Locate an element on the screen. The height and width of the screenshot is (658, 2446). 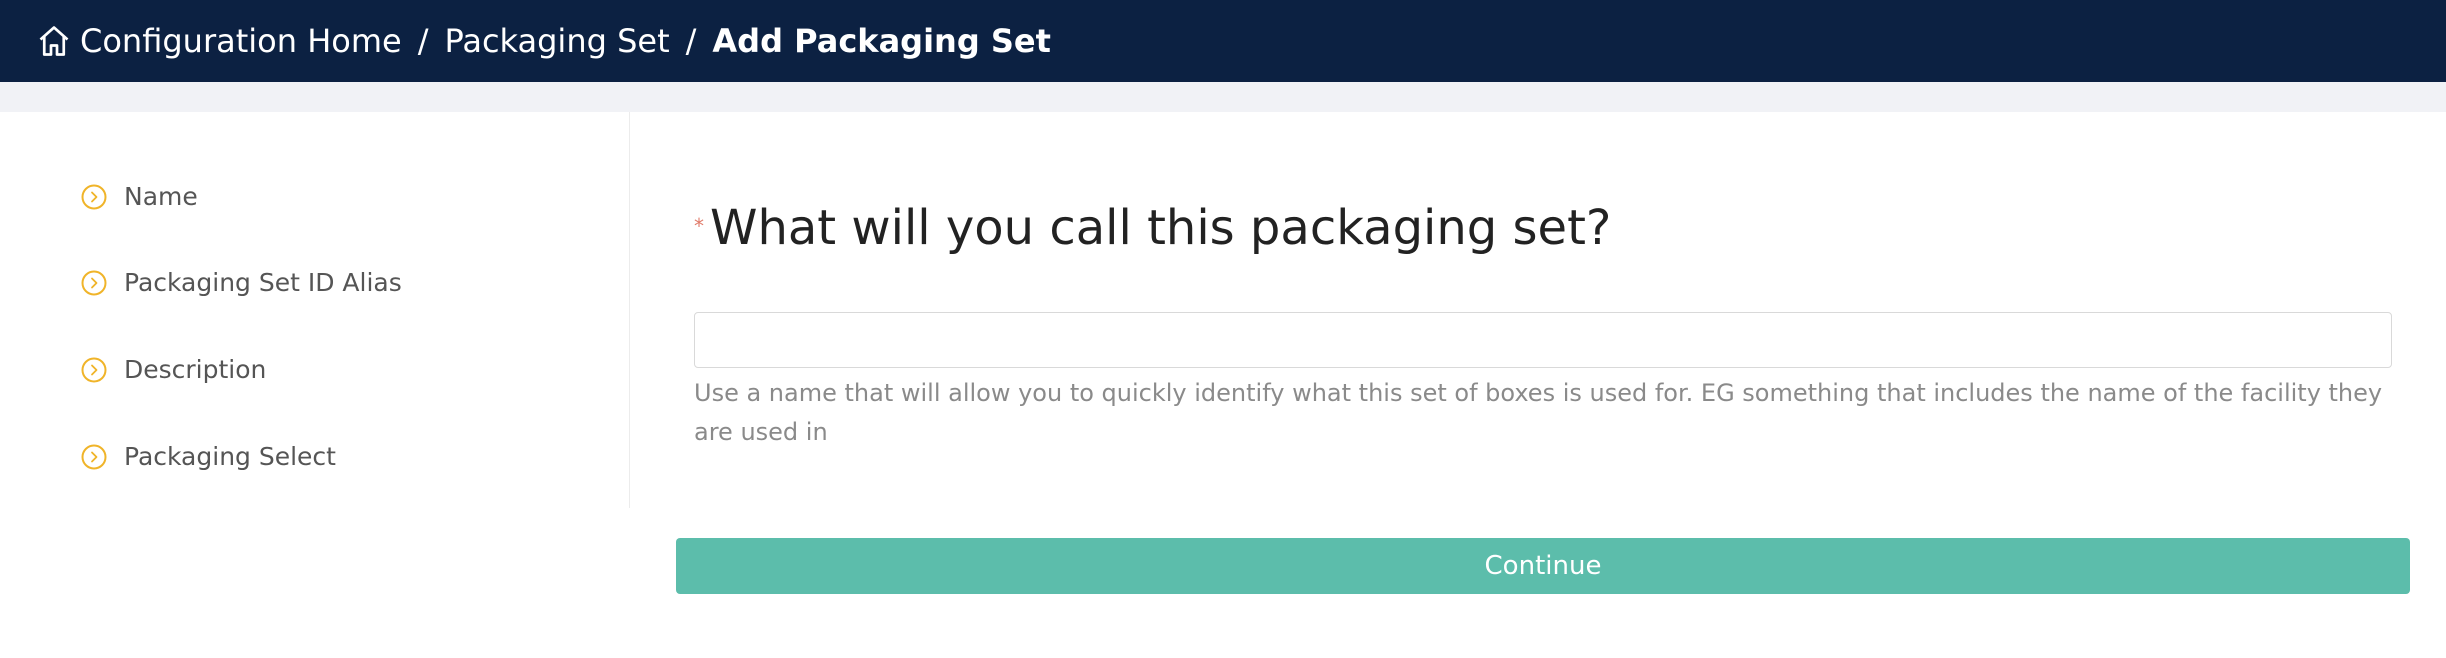
breadcrumb-packaging-set-link: Packaging Set is located at coordinates (556, 41).